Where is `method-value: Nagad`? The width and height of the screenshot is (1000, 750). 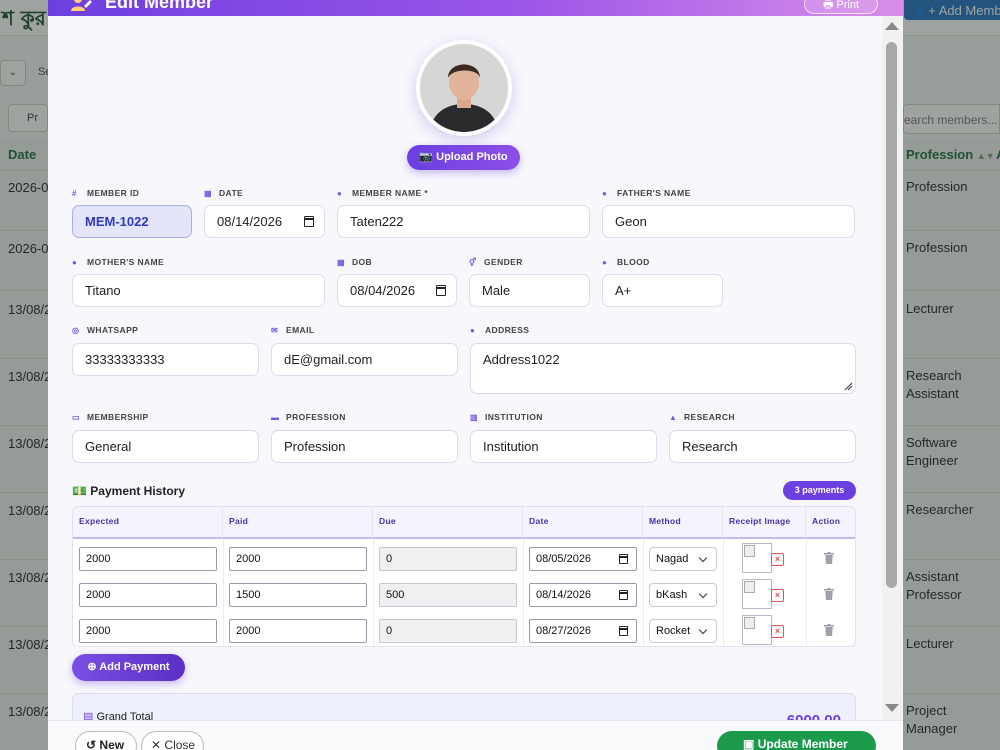 method-value: Nagad is located at coordinates (672, 559).